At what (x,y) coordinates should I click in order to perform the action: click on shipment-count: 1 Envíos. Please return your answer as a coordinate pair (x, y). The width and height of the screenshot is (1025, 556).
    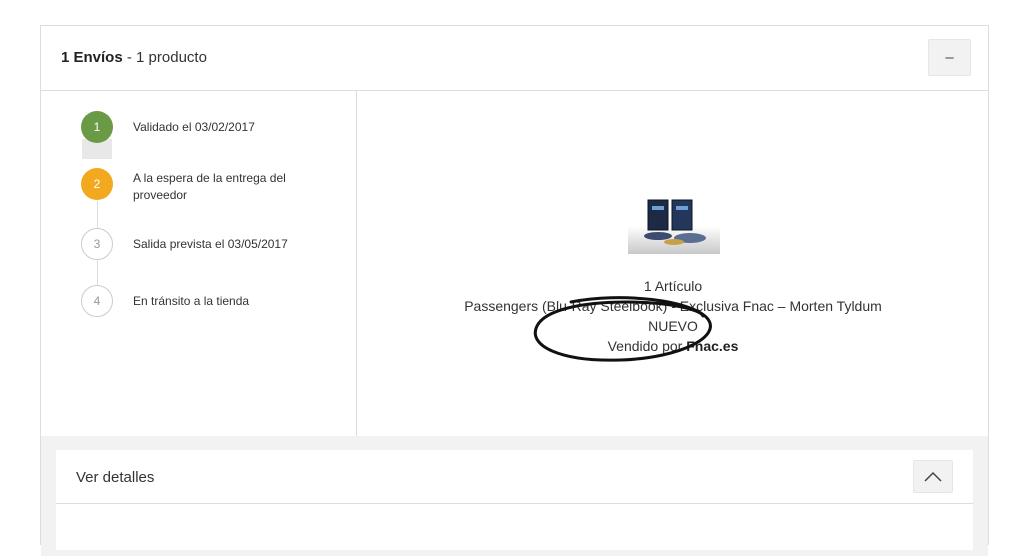
    Looking at the image, I should click on (92, 57).